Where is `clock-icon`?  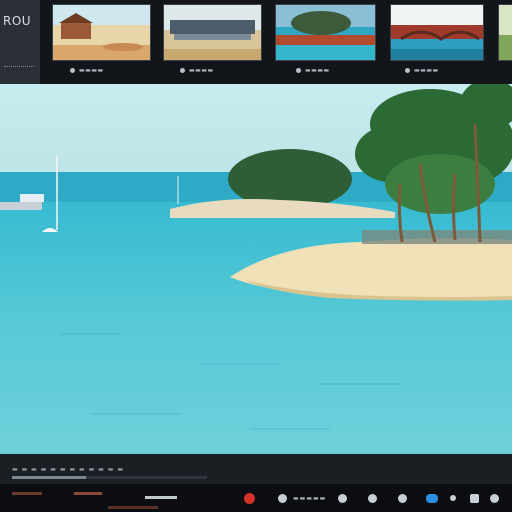
clock-icon is located at coordinates (282, 498).